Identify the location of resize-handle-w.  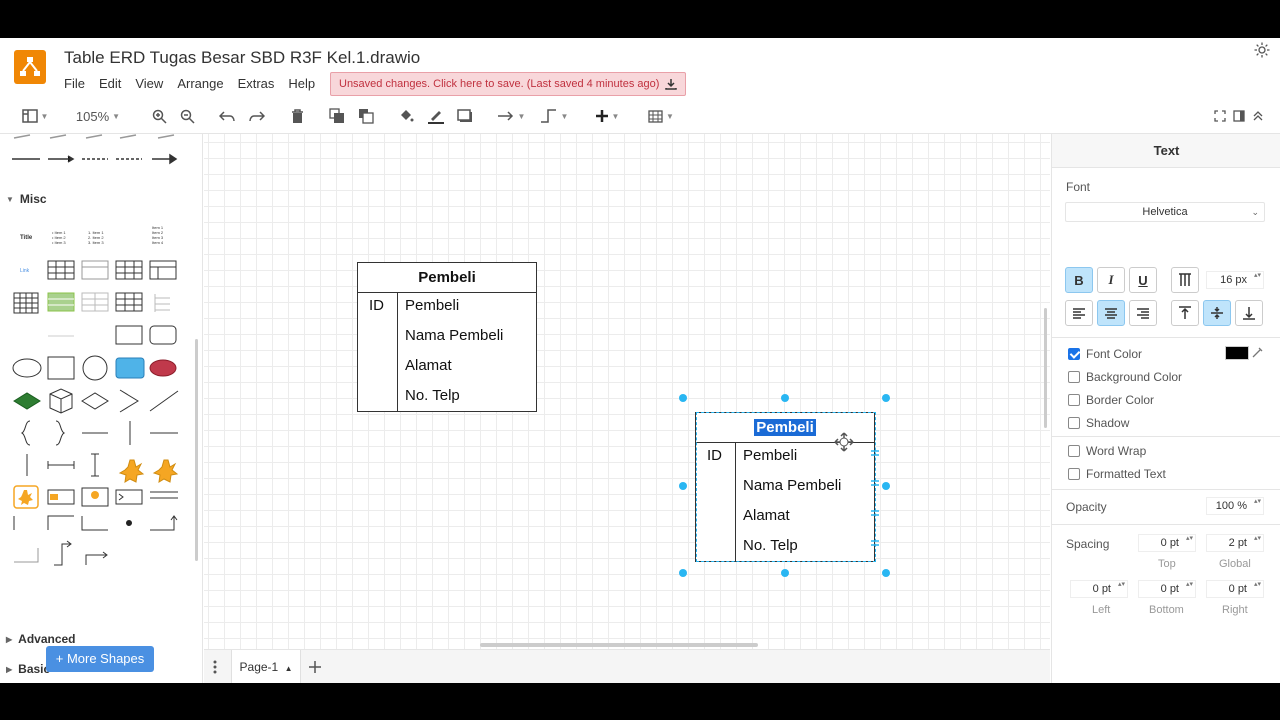
(683, 486).